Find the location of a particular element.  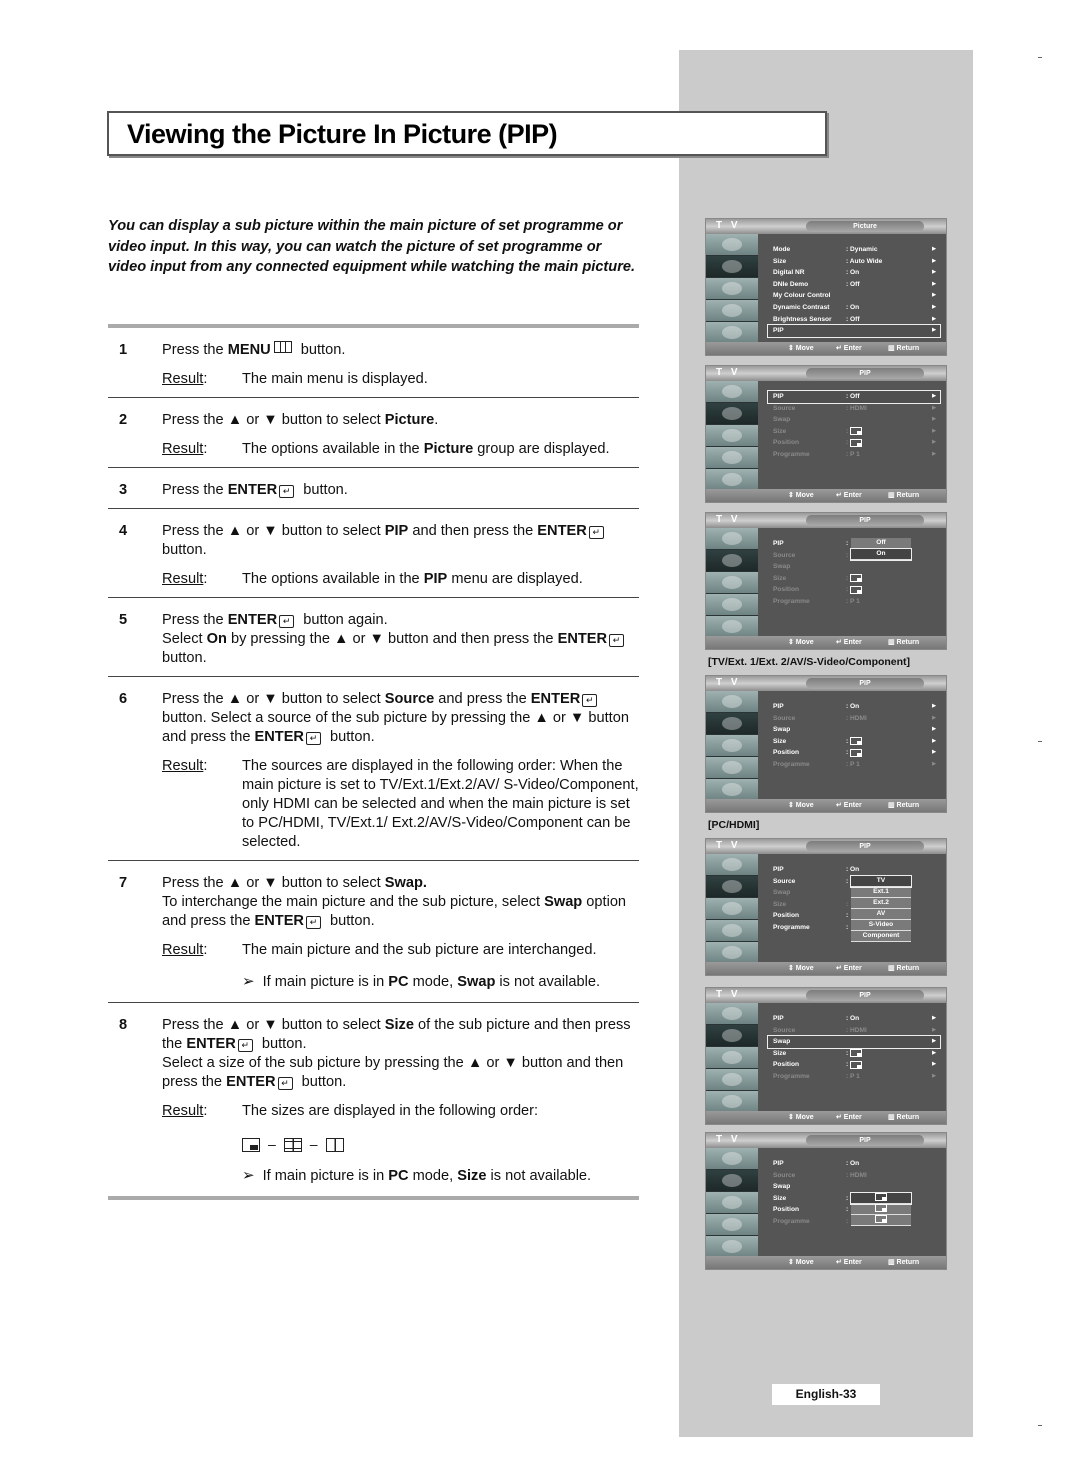

menu-row-value: : HDMI is located at coordinates (856, 1175).